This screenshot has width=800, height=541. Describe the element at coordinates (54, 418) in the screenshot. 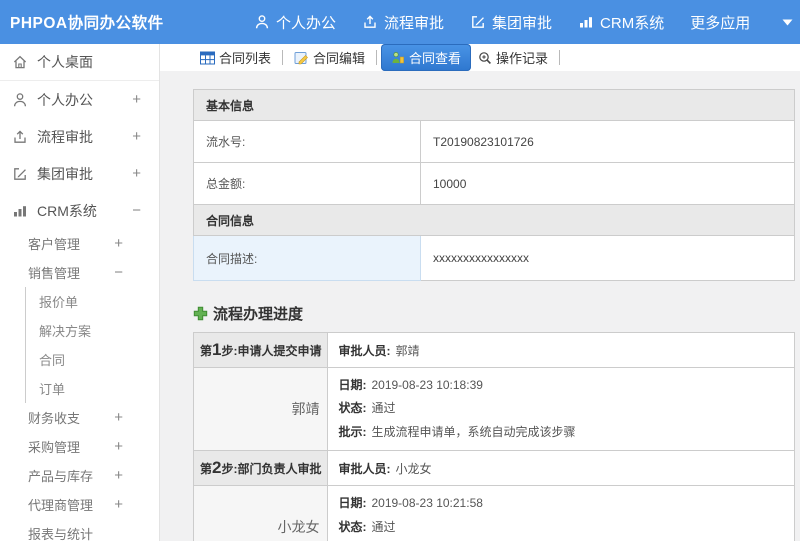

I see `sidebar-item-label: 财务收支` at that location.